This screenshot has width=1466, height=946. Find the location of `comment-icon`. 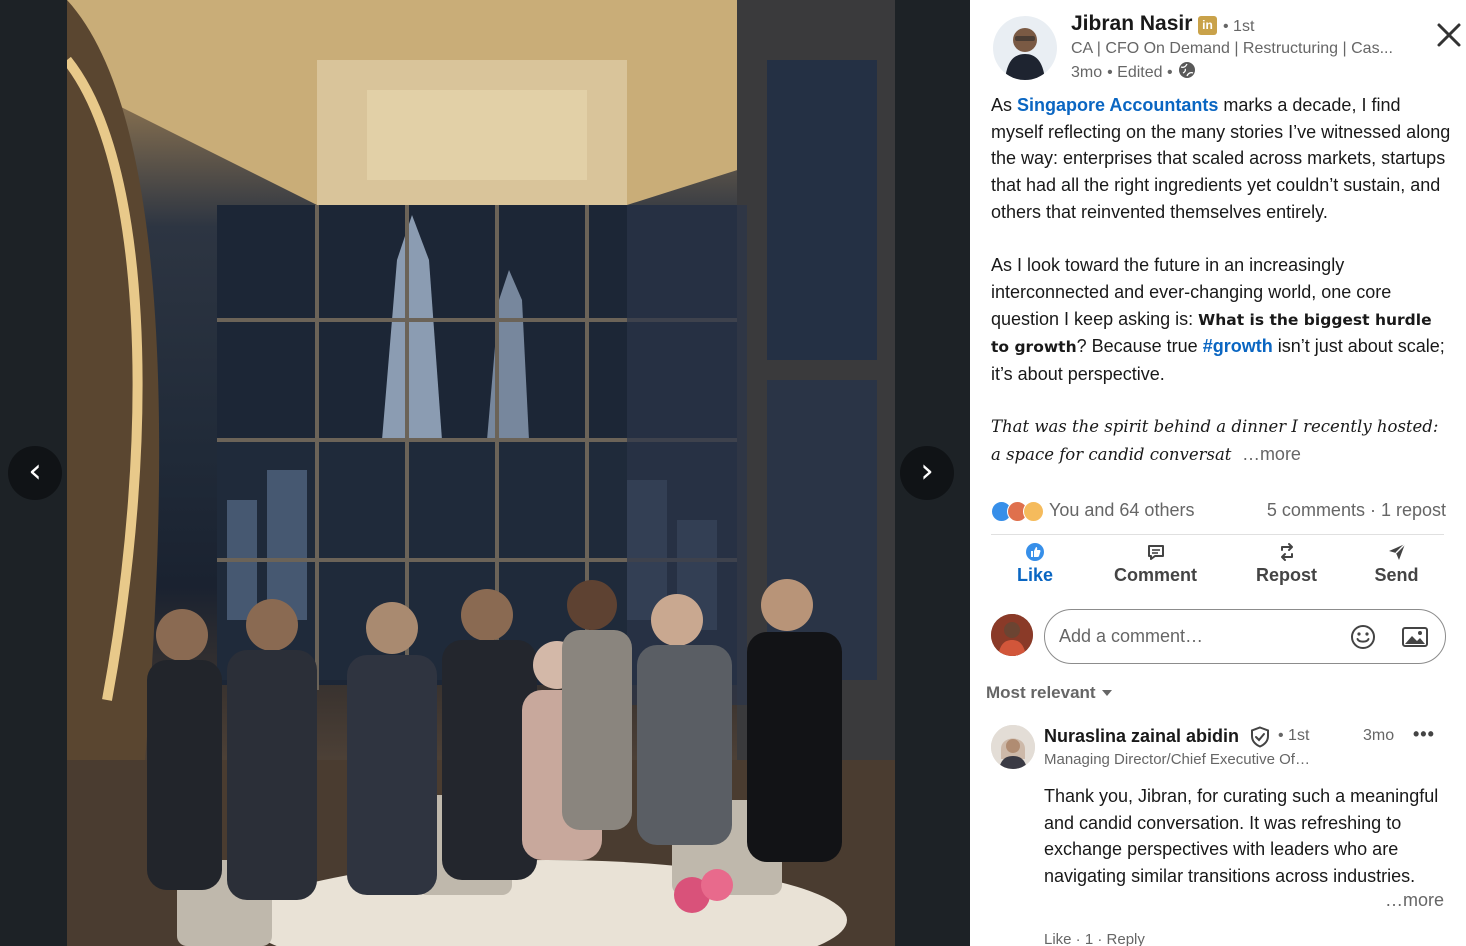

comment-icon is located at coordinates (1155, 552).